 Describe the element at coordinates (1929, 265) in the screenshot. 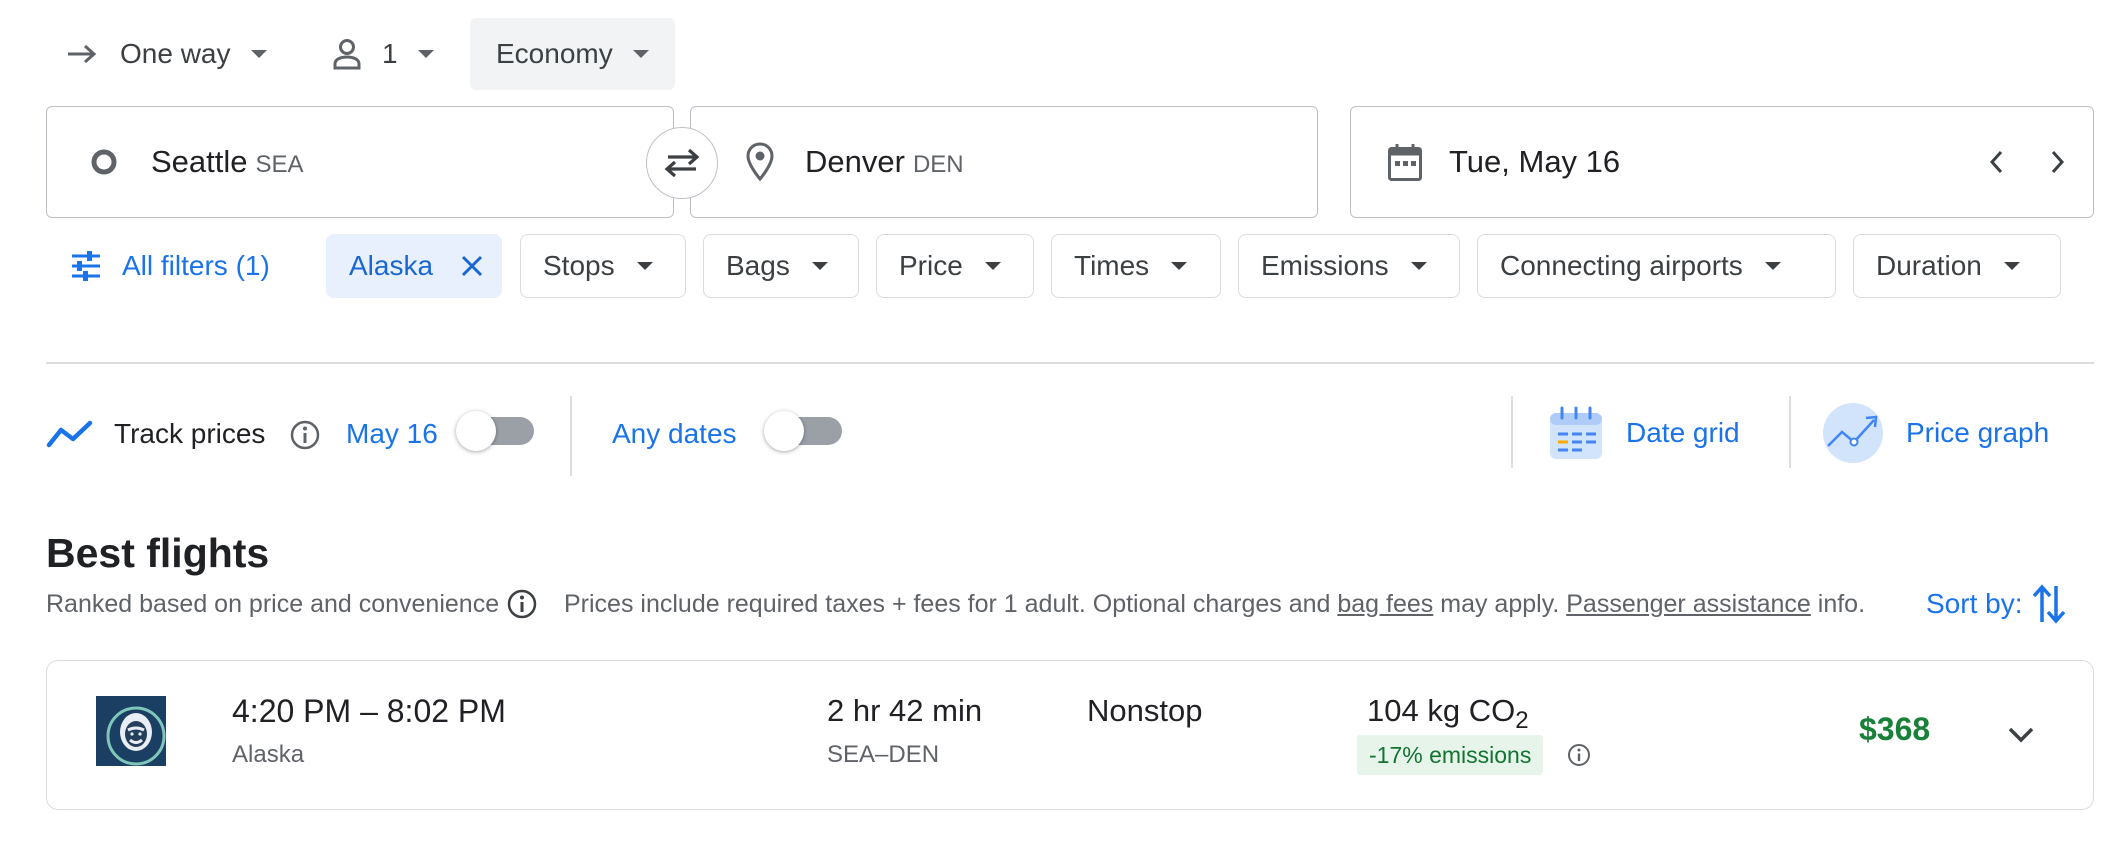

I see `chip-duration-label: Duration` at that location.